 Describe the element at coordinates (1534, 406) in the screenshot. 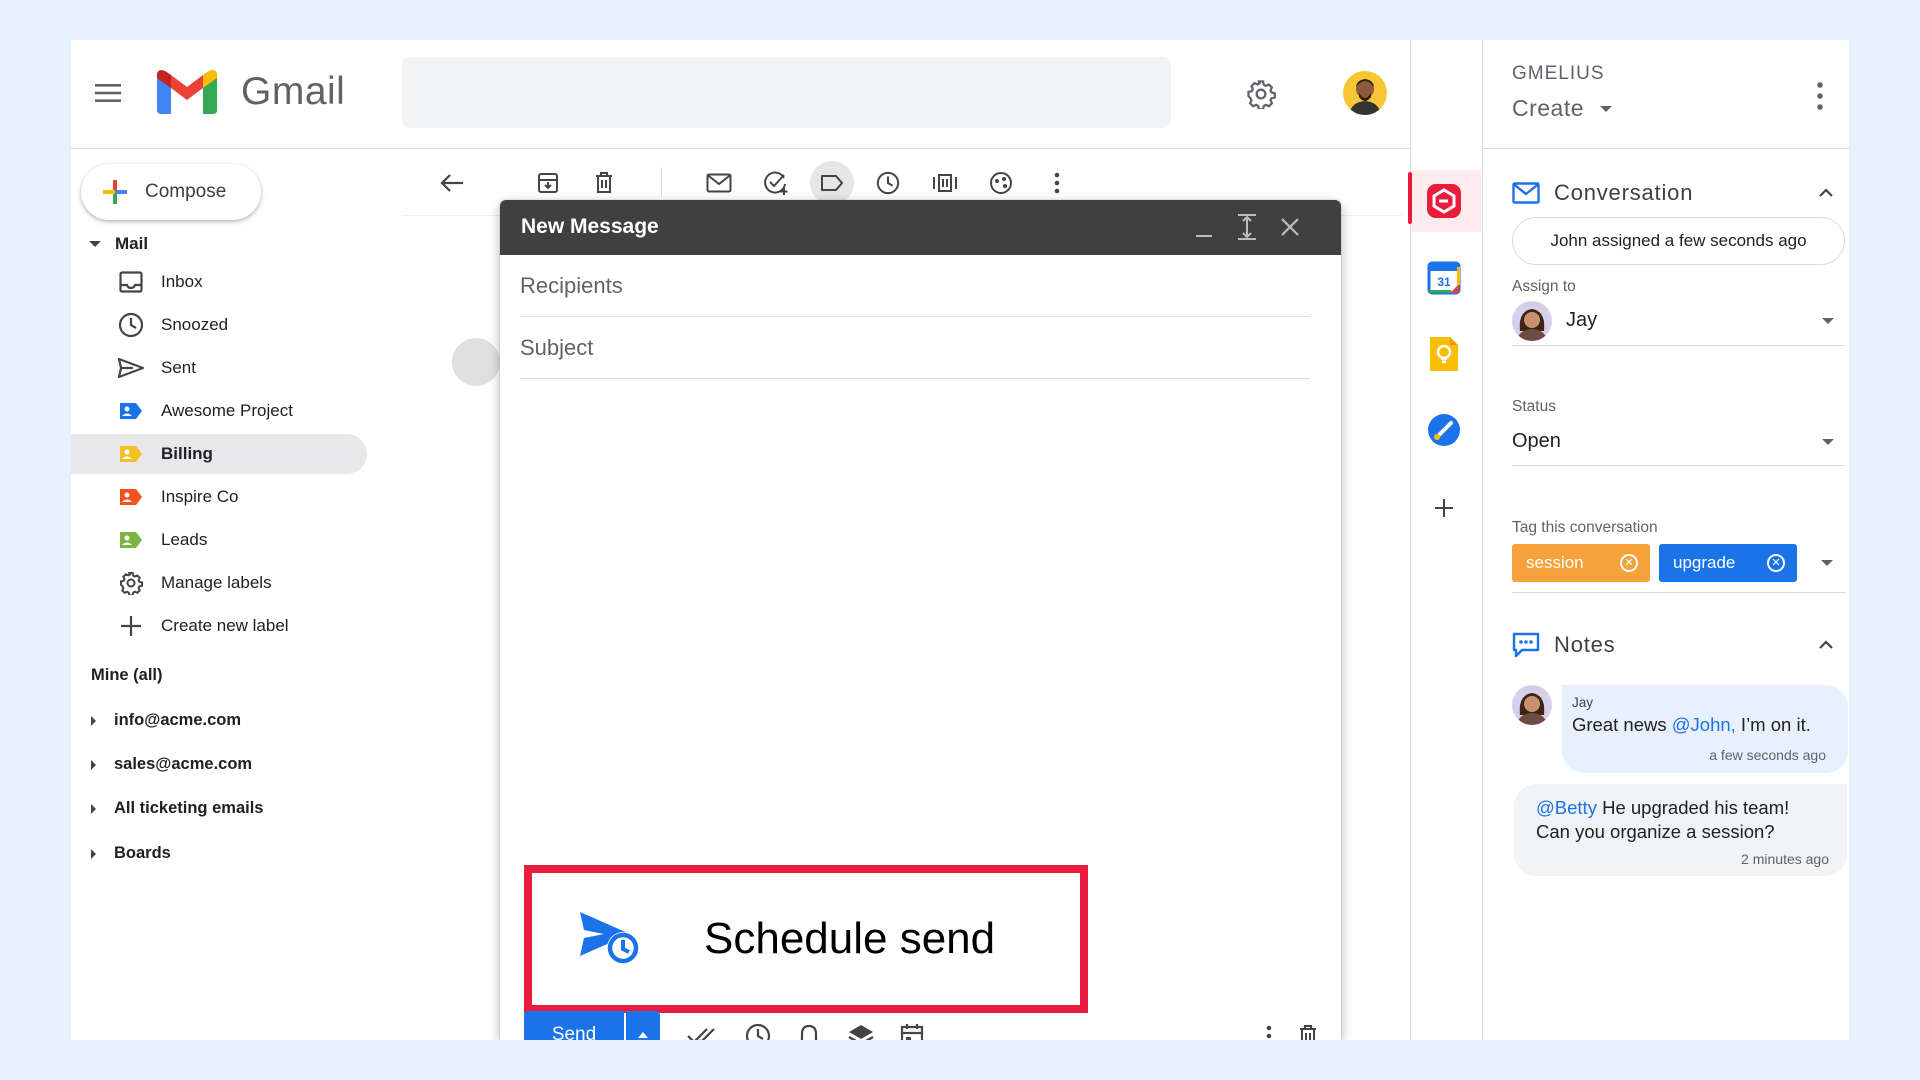

I see `status-label: Status` at that location.